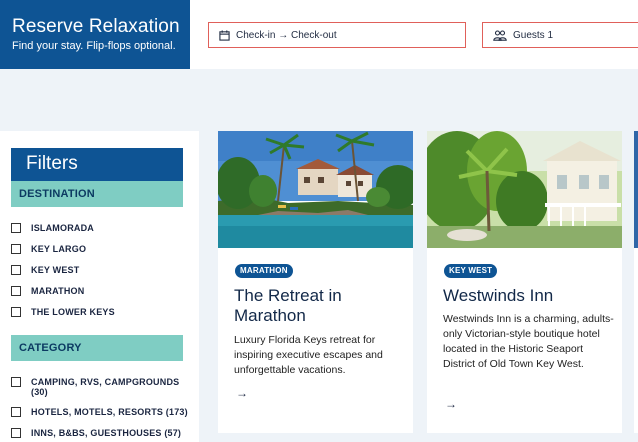  I want to click on filter-option-key-west: KEY WEST, so click(45, 270).